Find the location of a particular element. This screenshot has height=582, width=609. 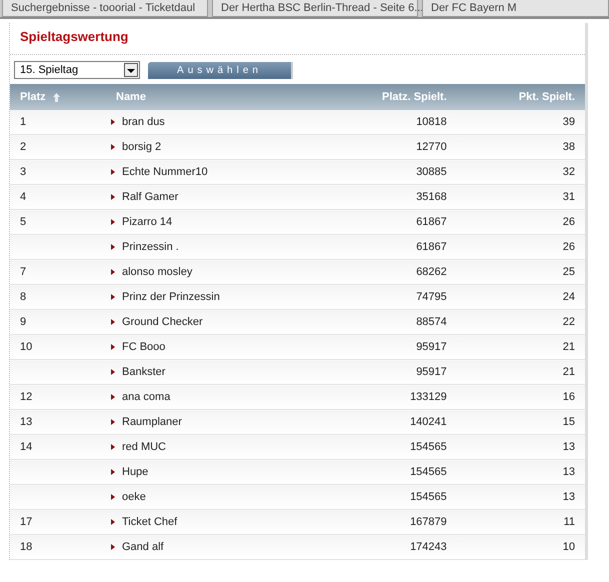

player-name-link: Echte Nummer10 is located at coordinates (165, 172).